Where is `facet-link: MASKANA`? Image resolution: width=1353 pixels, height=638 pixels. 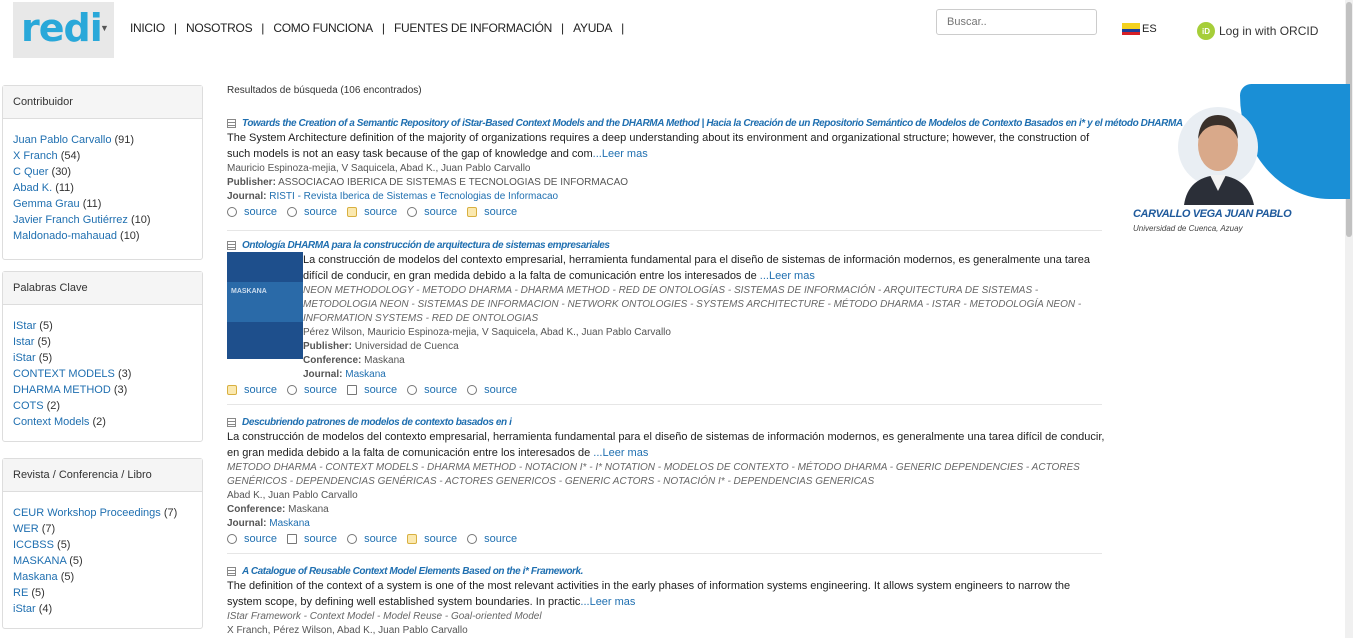
facet-link: MASKANA is located at coordinates (39, 561).